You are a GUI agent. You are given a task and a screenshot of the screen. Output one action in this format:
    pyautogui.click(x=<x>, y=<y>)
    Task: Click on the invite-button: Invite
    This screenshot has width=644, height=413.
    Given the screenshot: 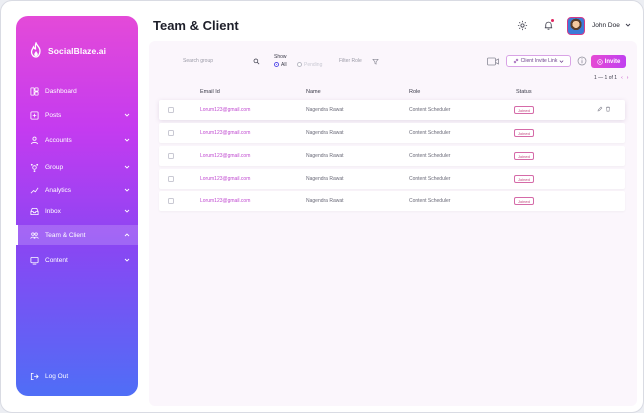 What is the action you would take?
    pyautogui.click(x=608, y=61)
    